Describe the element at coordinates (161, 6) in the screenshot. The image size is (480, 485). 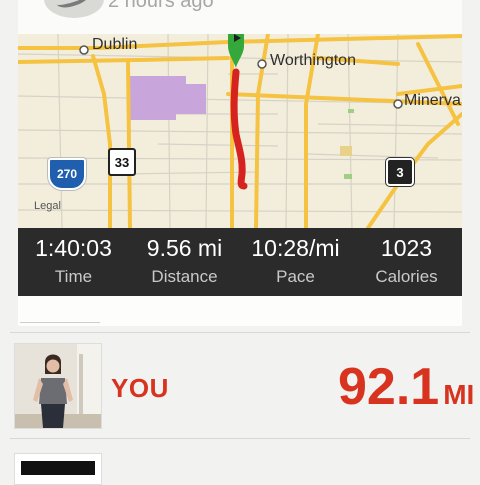
I see `activity-time-ago: 2 hours ago` at that location.